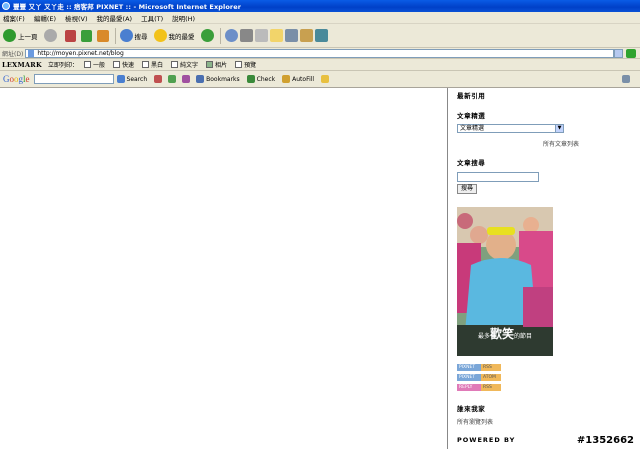 Image resolution: width=640 pixels, height=449 pixels. What do you see at coordinates (276, 35) in the screenshot?
I see `discuss-icon` at bounding box center [276, 35].